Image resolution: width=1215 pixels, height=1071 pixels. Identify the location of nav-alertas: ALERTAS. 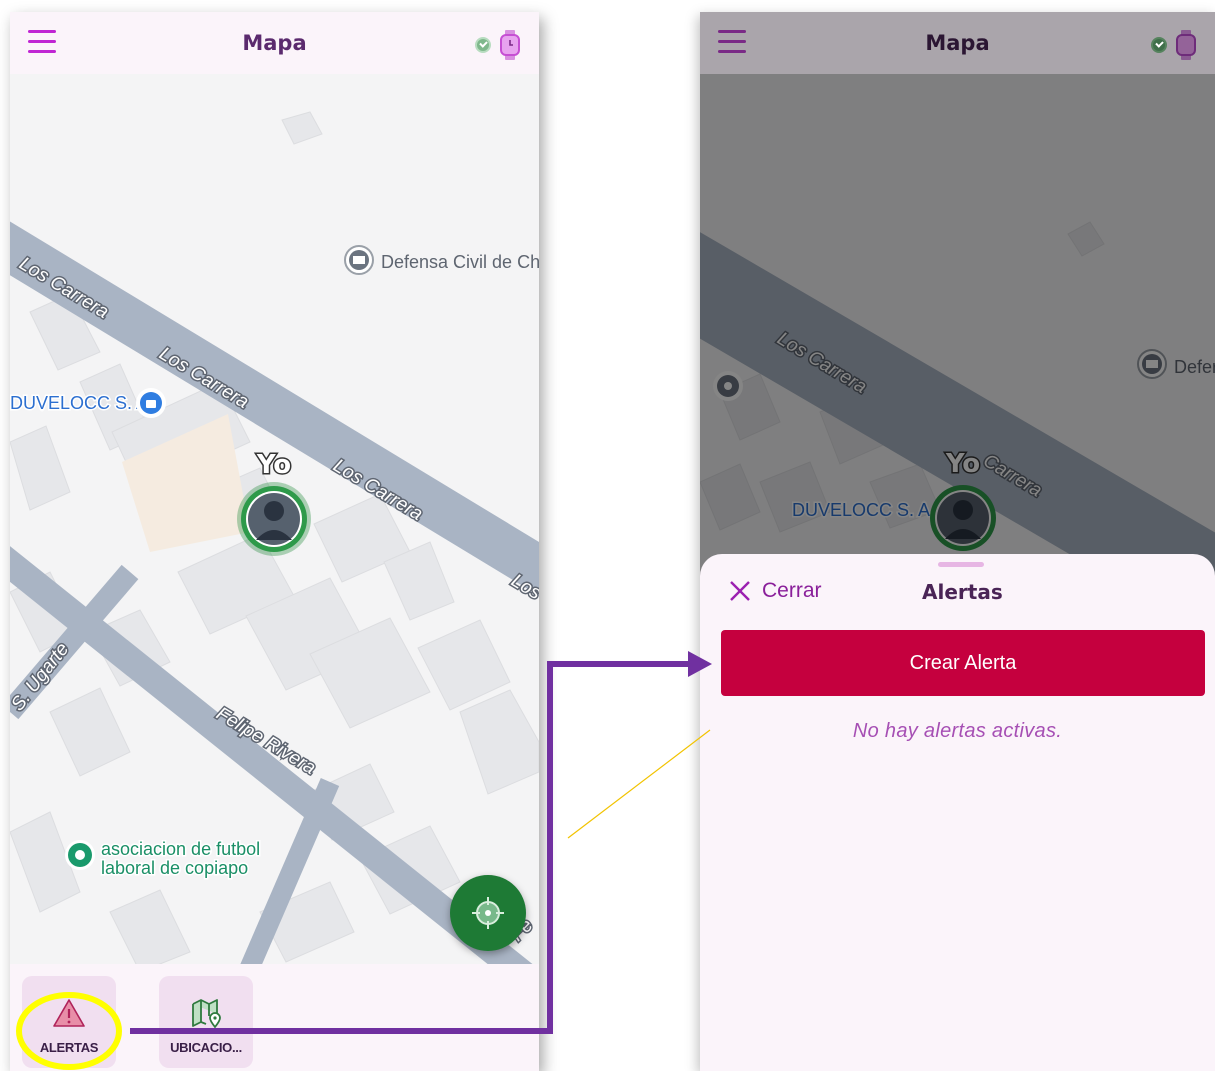
(69, 1022).